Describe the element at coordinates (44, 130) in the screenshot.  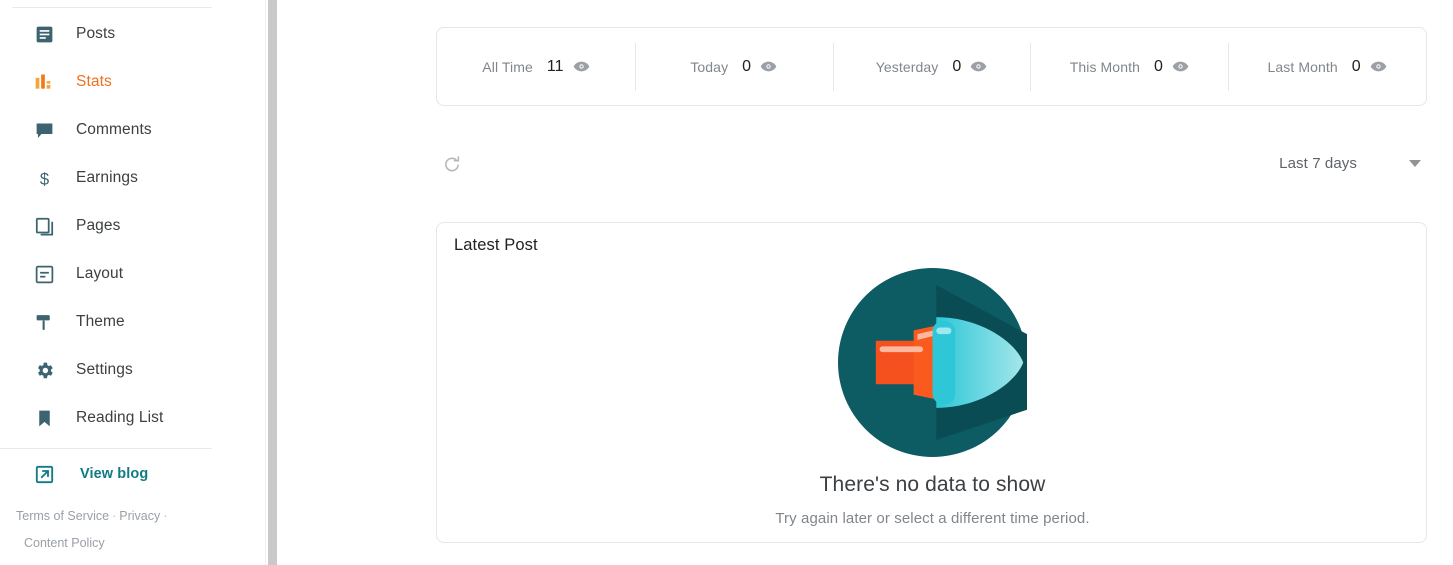
I see `comments-icon` at that location.